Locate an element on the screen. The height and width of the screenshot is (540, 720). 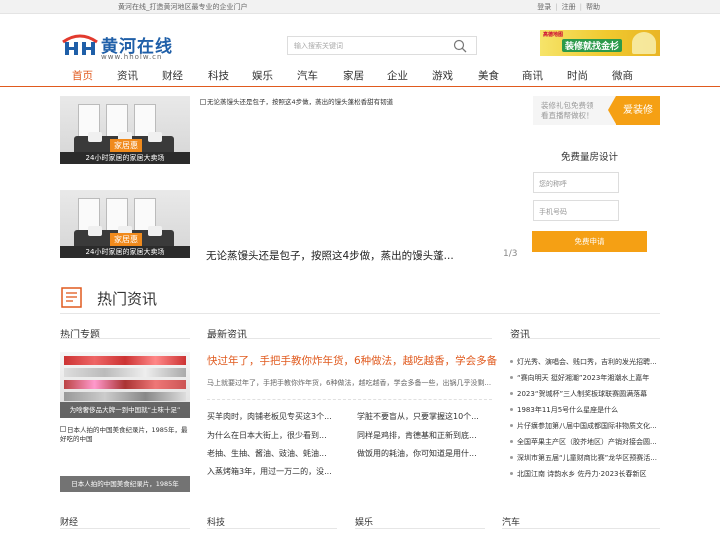
ad-slogan: 装修就找金杉 is located at coordinates (592, 45).